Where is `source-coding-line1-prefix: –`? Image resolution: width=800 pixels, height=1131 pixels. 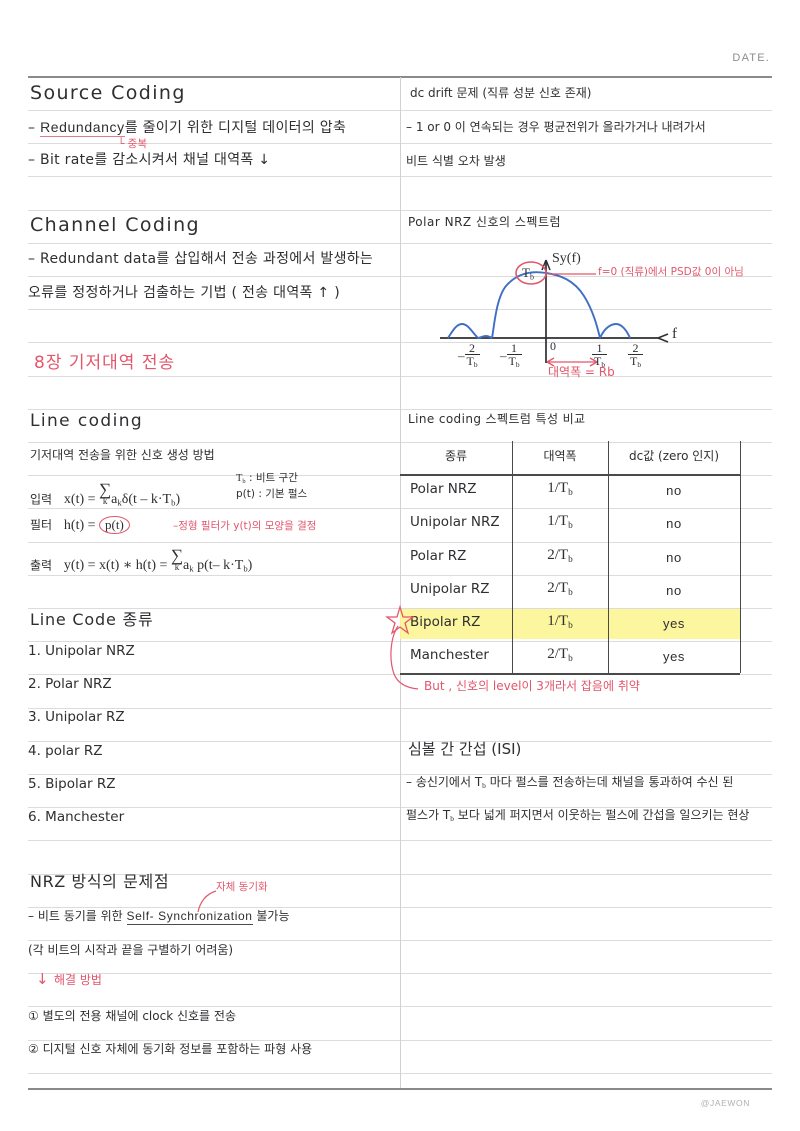 source-coding-line1-prefix: – is located at coordinates (34, 128).